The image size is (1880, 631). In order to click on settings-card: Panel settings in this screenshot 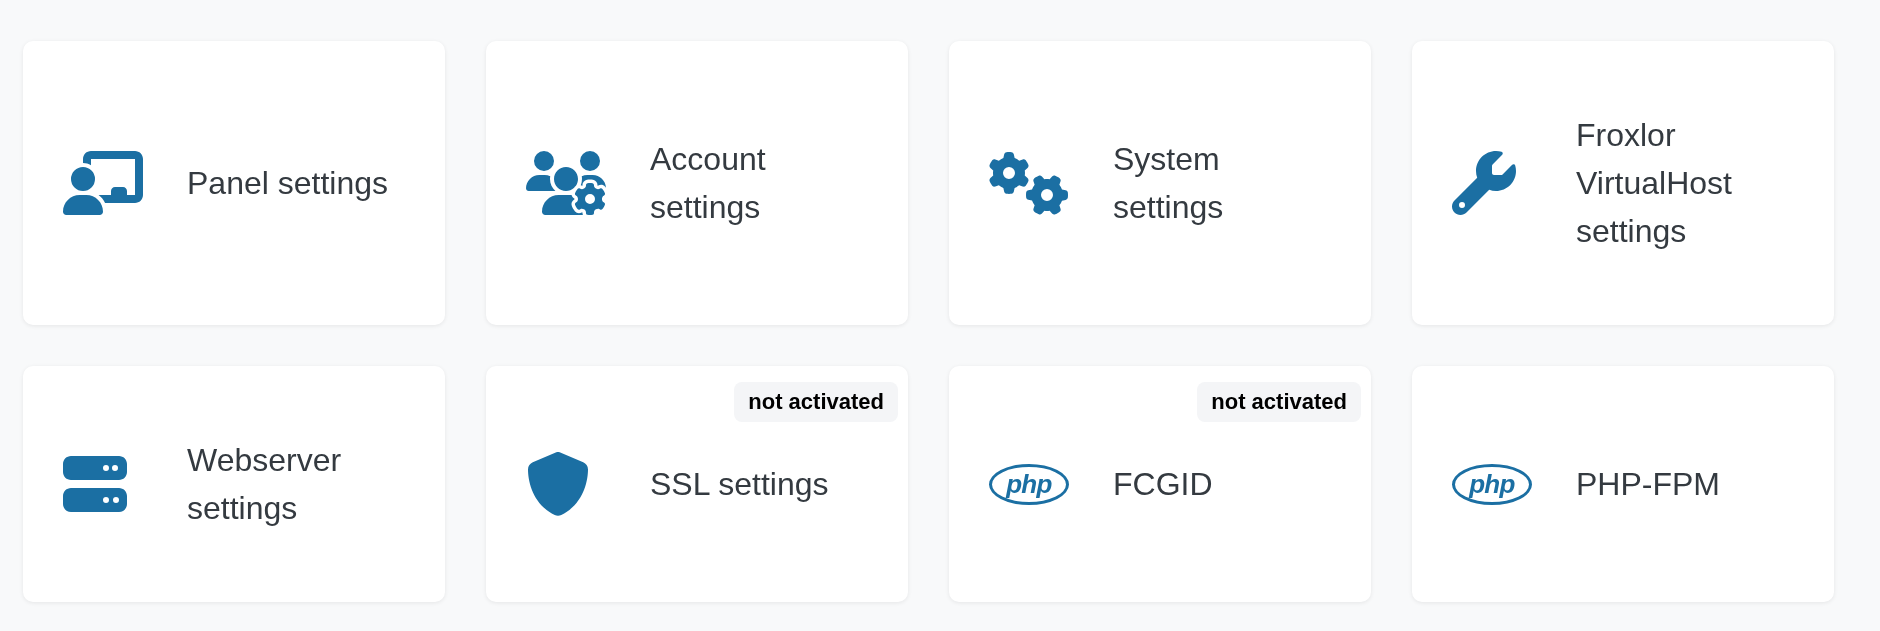, I will do `click(234, 183)`.